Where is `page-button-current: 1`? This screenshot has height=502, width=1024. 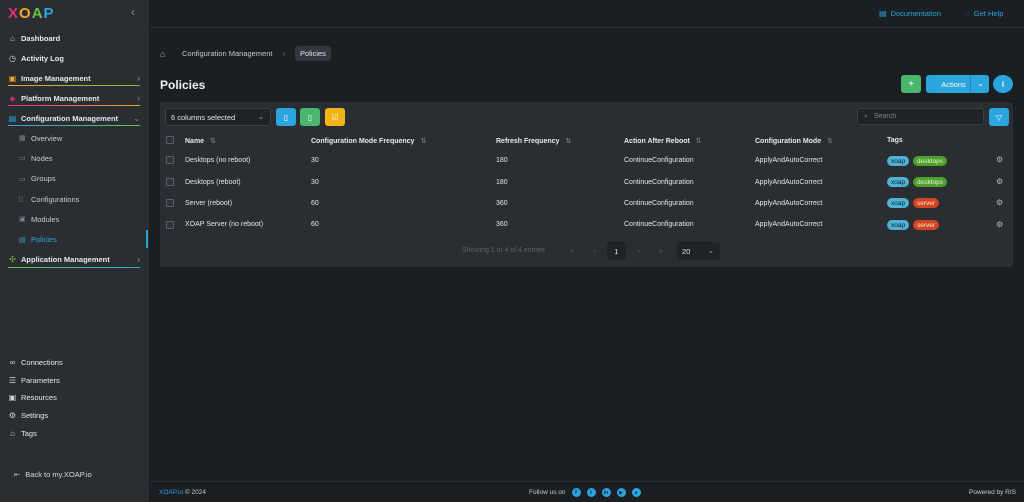 page-button-current: 1 is located at coordinates (616, 251).